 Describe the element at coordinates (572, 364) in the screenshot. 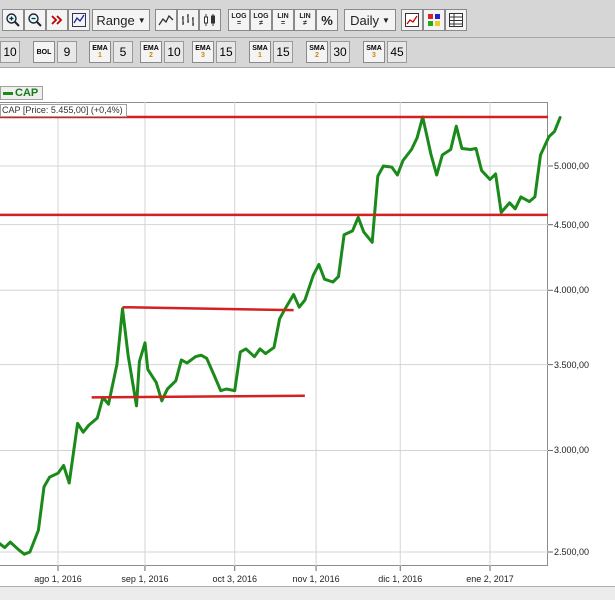

I see `y-tick-label: 3.500,00` at that location.